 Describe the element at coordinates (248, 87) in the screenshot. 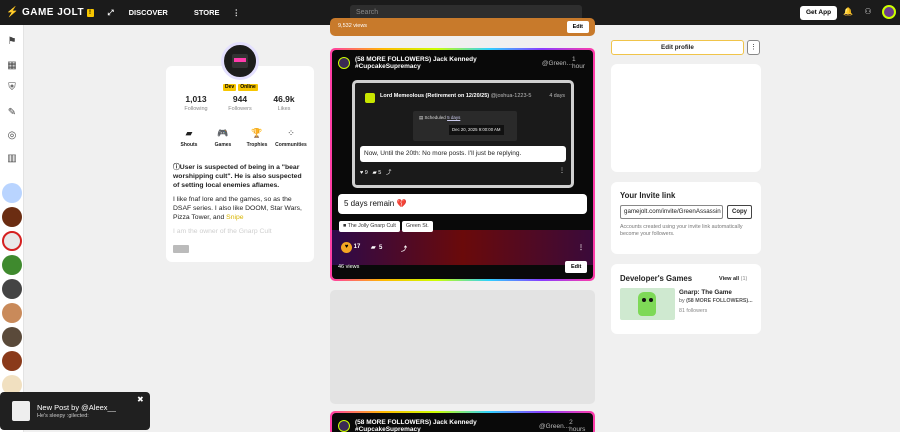

I see `online-badge: Online` at that location.